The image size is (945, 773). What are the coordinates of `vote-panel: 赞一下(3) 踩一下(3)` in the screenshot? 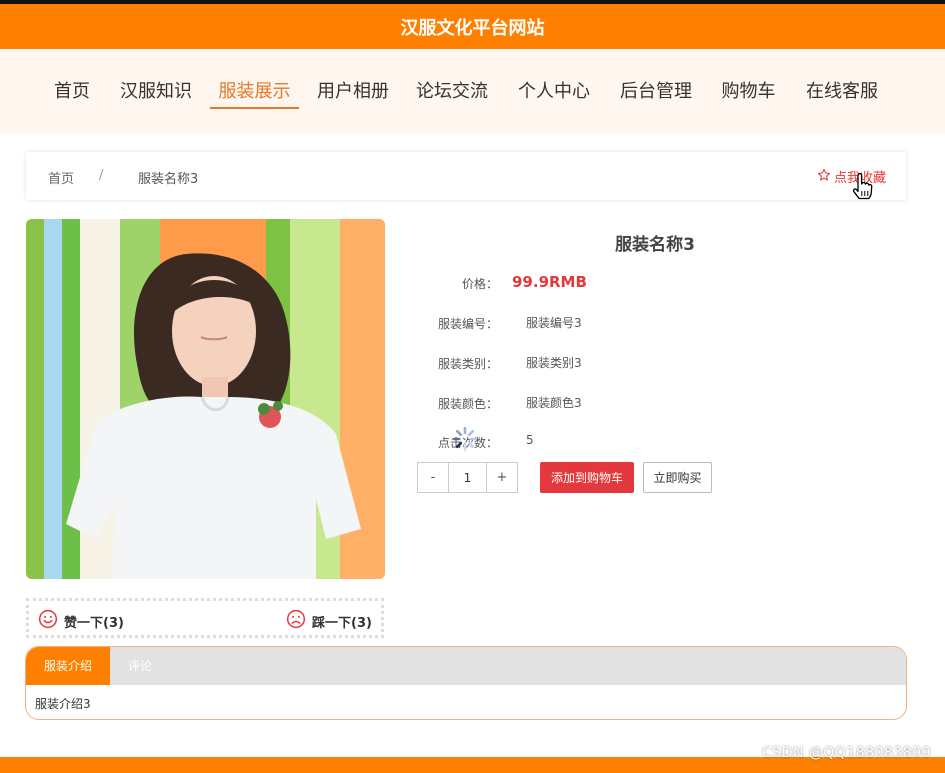 It's located at (205, 618).